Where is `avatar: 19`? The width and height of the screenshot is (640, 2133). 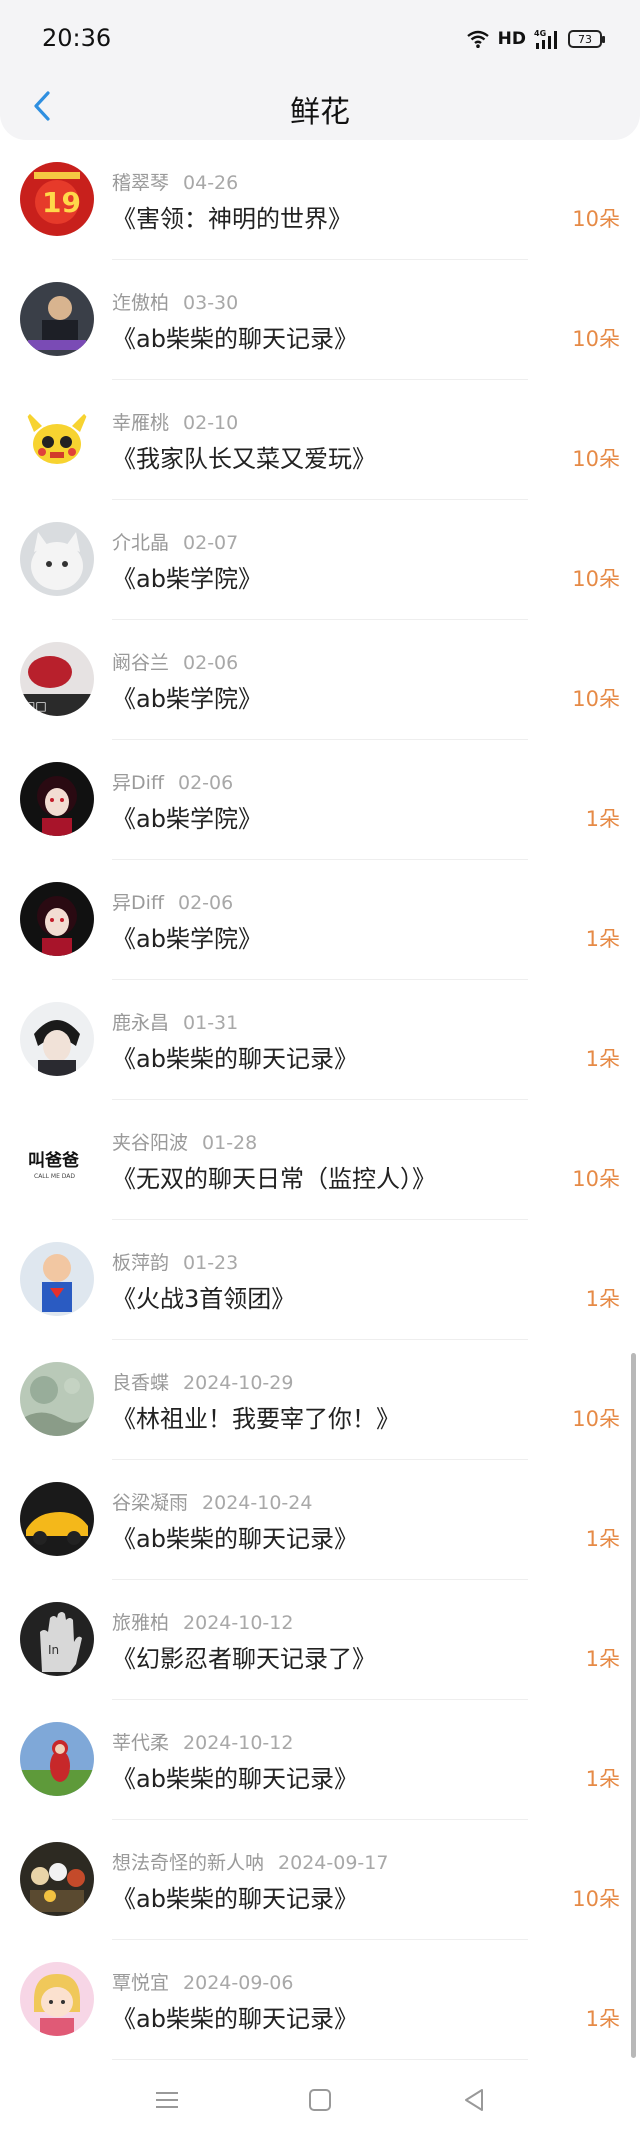 avatar: 19 is located at coordinates (57, 199).